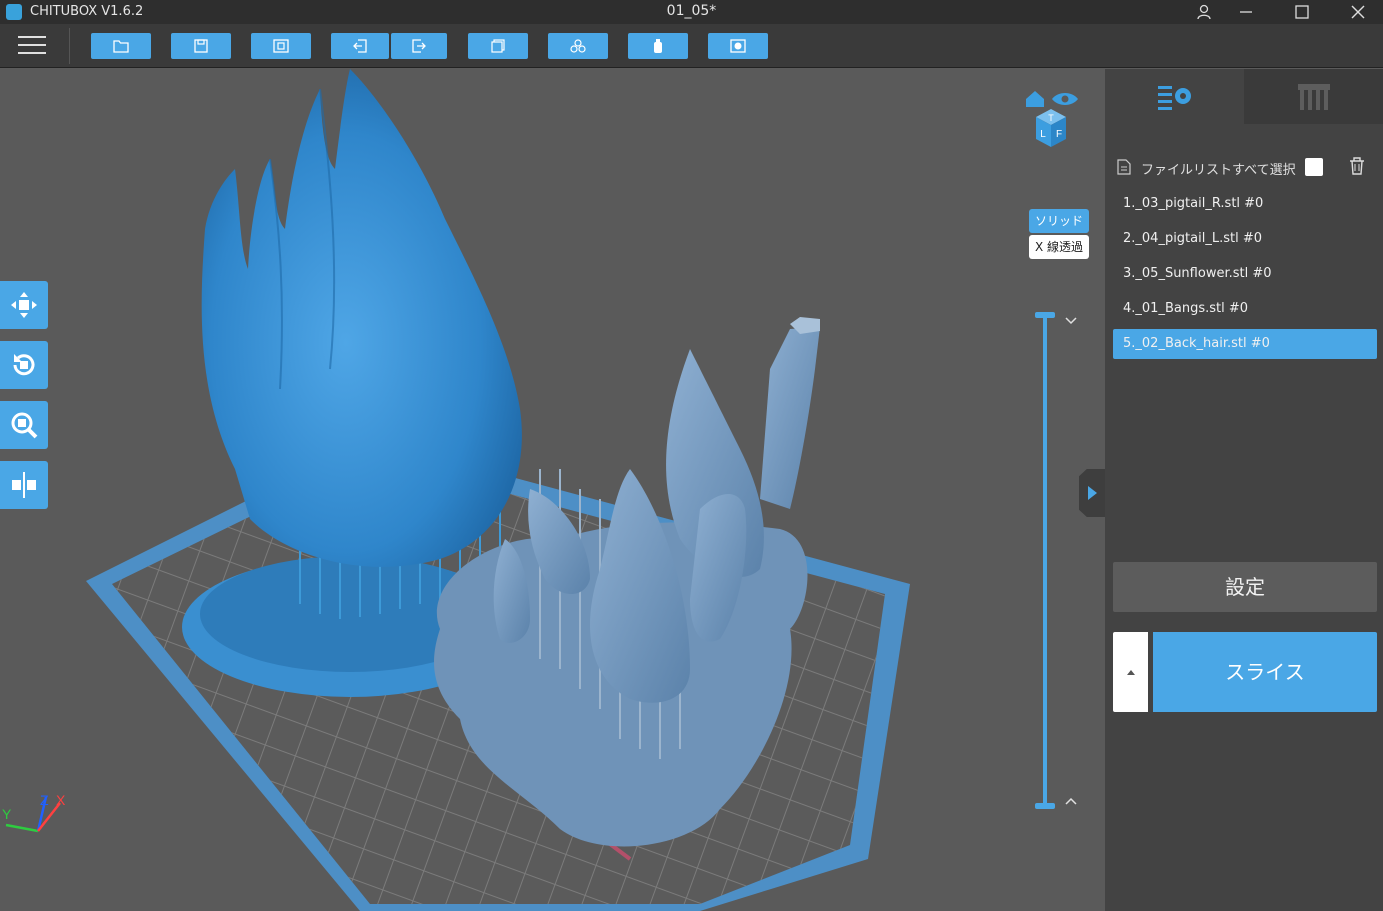  What do you see at coordinates (1059, 247) in the screenshot?
I see `xray-mode-button: X 線透過` at bounding box center [1059, 247].